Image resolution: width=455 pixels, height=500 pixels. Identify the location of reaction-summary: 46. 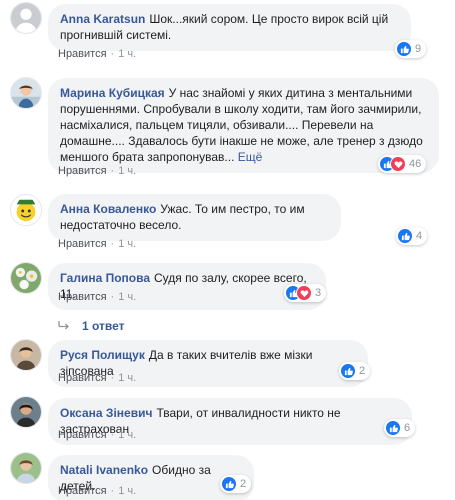
(402, 164).